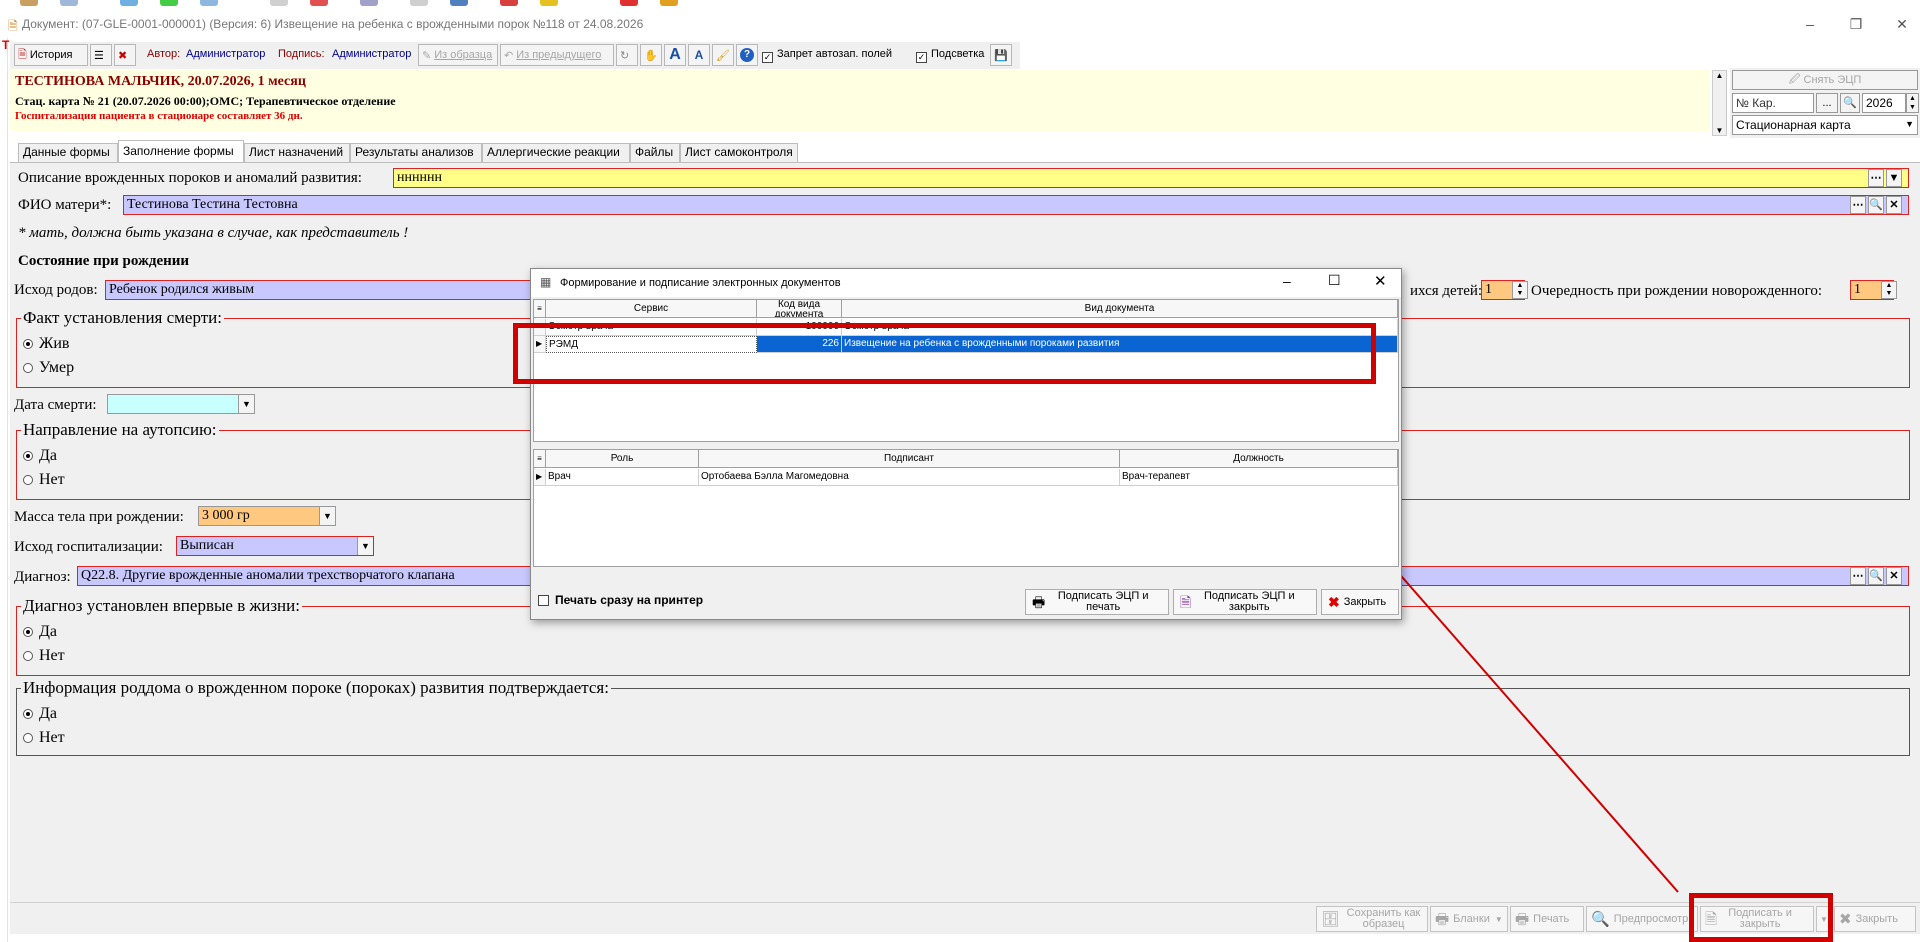 The width and height of the screenshot is (1920, 942). Describe the element at coordinates (651, 309) in the screenshot. I see `col-service: Сервис` at that location.